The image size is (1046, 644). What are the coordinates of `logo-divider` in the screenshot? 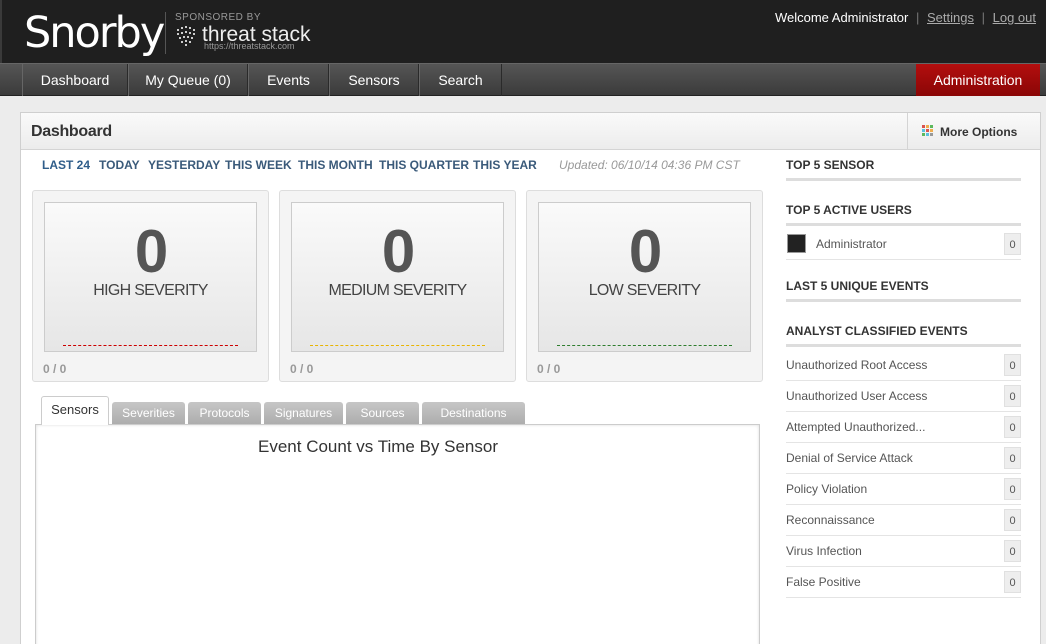 It's located at (165, 33).